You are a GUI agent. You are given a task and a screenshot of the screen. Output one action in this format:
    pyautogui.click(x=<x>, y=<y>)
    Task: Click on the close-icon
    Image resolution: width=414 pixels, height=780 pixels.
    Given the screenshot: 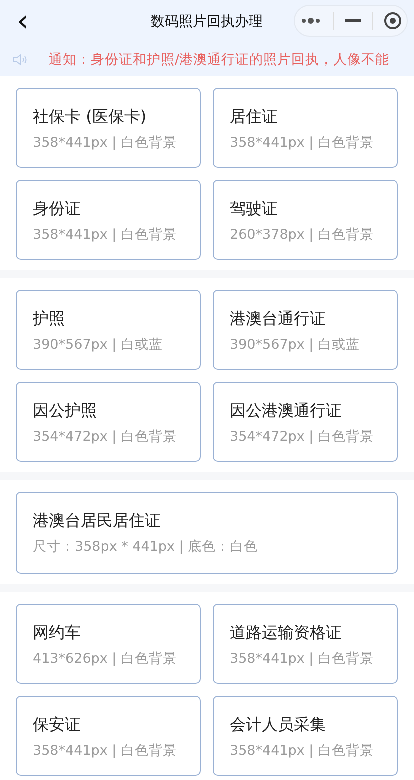 What is the action you would take?
    pyautogui.click(x=393, y=21)
    